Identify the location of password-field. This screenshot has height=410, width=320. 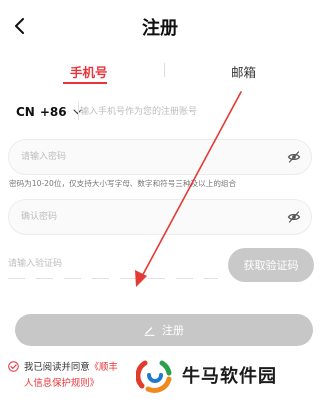
(160, 157).